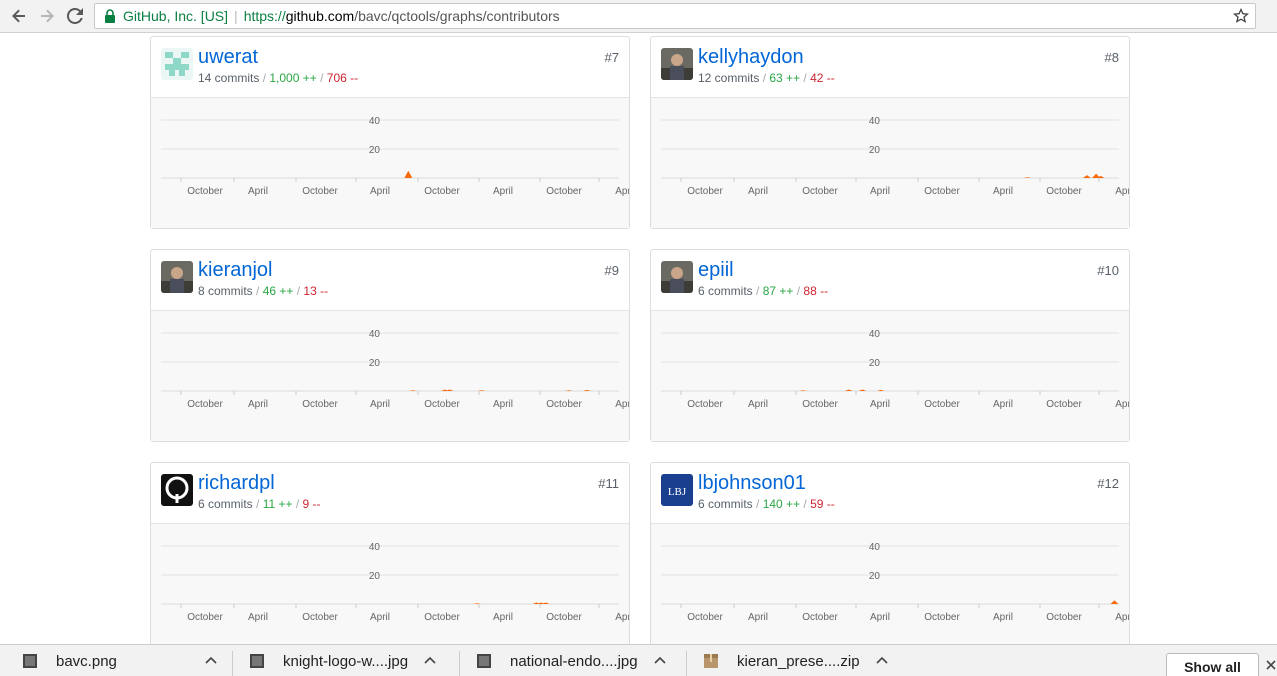 The image size is (1277, 676). What do you see at coordinates (728, 78) in the screenshot?
I see `commit-count: 12 commits` at bounding box center [728, 78].